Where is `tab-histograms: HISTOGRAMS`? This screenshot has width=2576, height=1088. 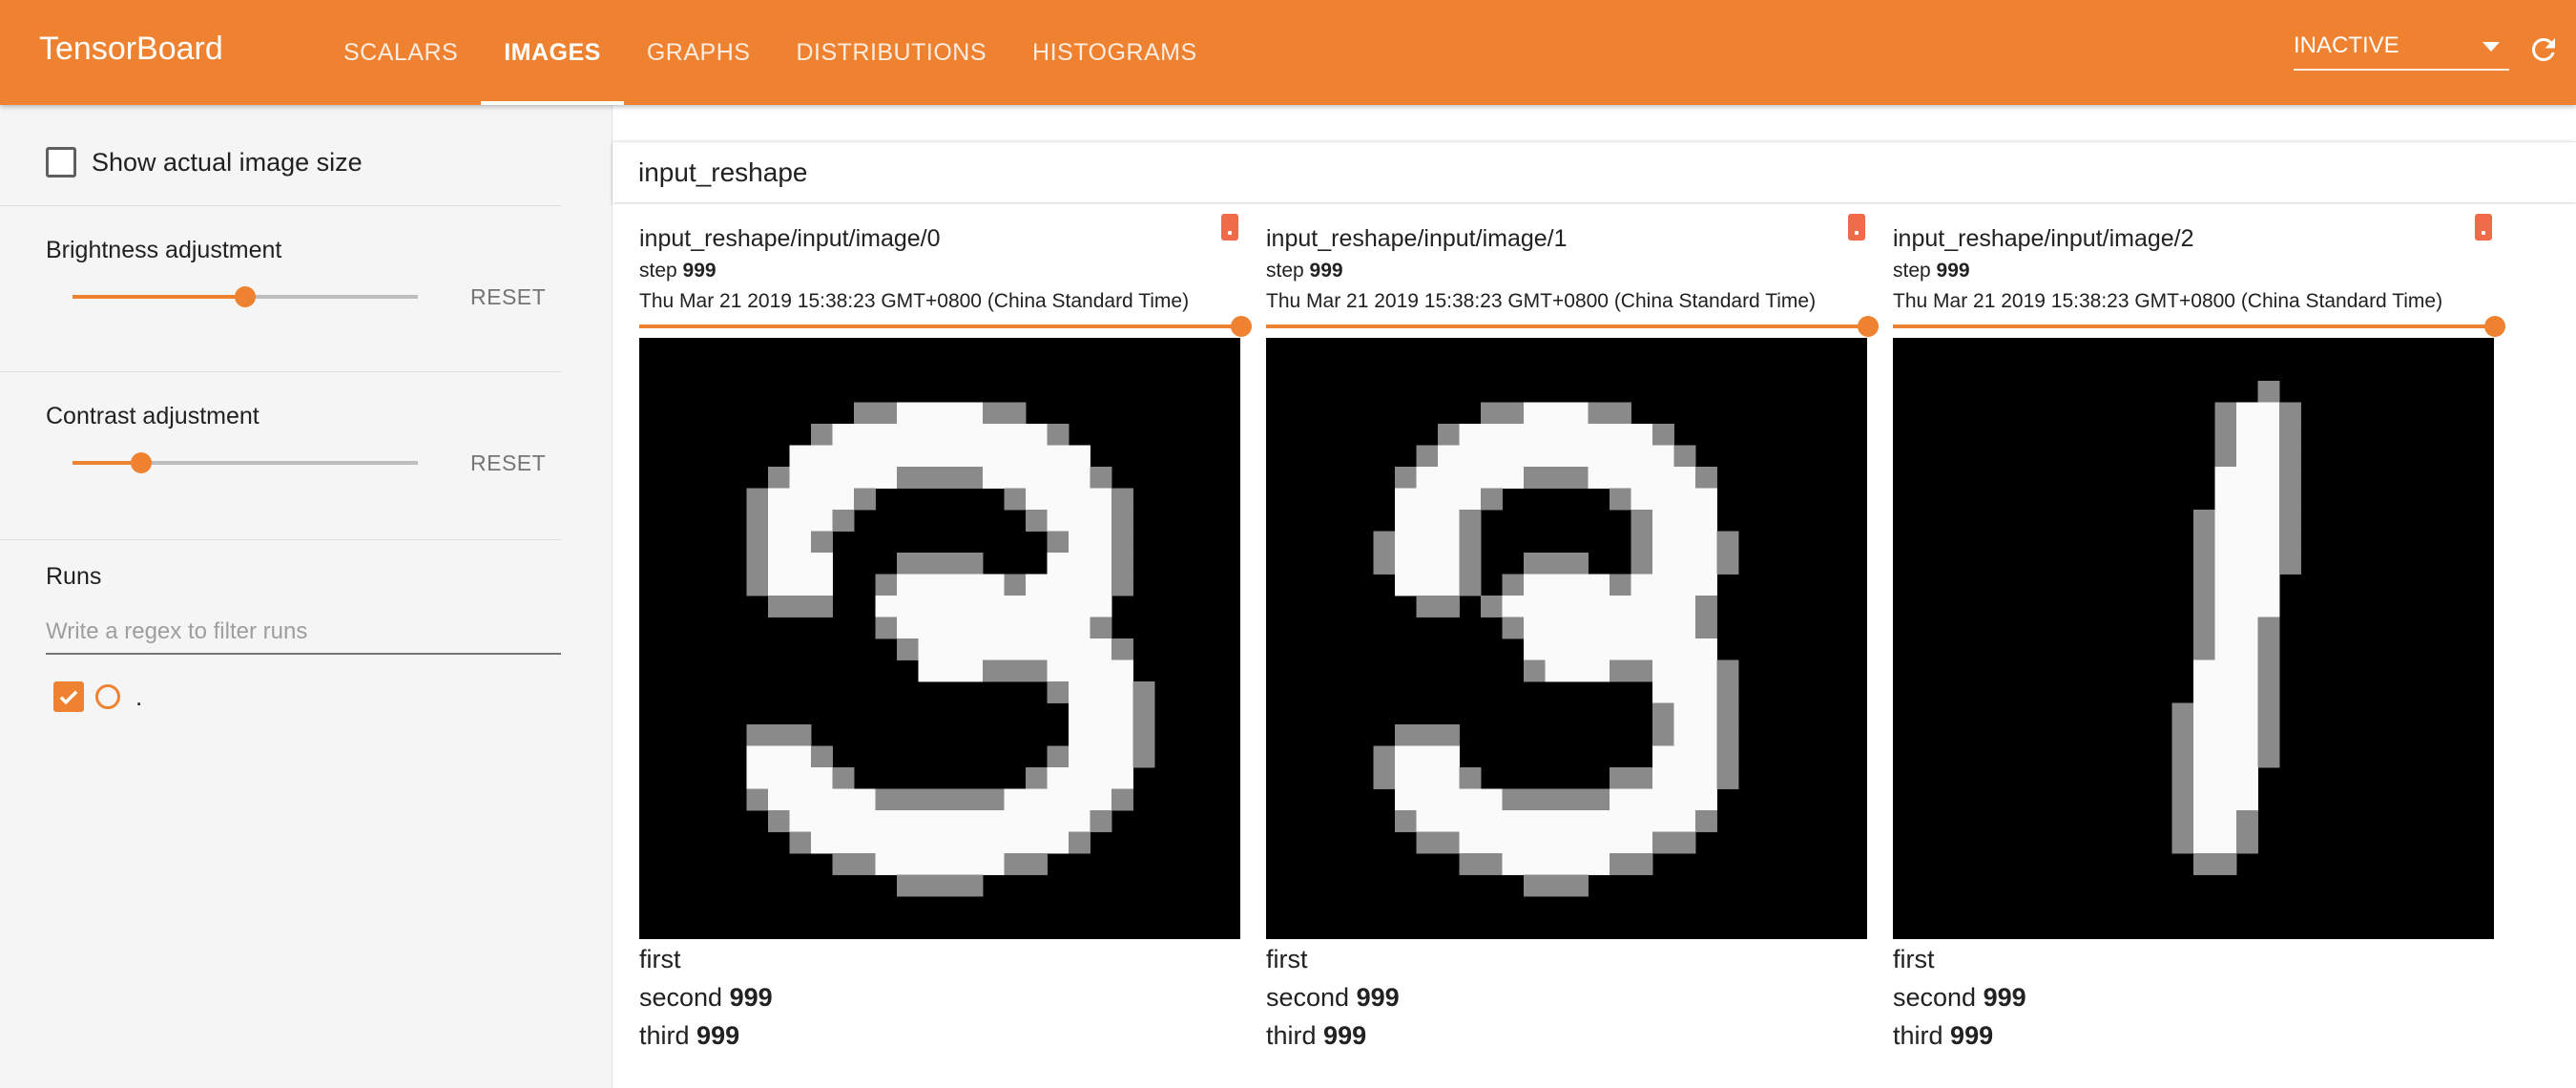
tab-histograms: HISTOGRAMS is located at coordinates (1114, 53).